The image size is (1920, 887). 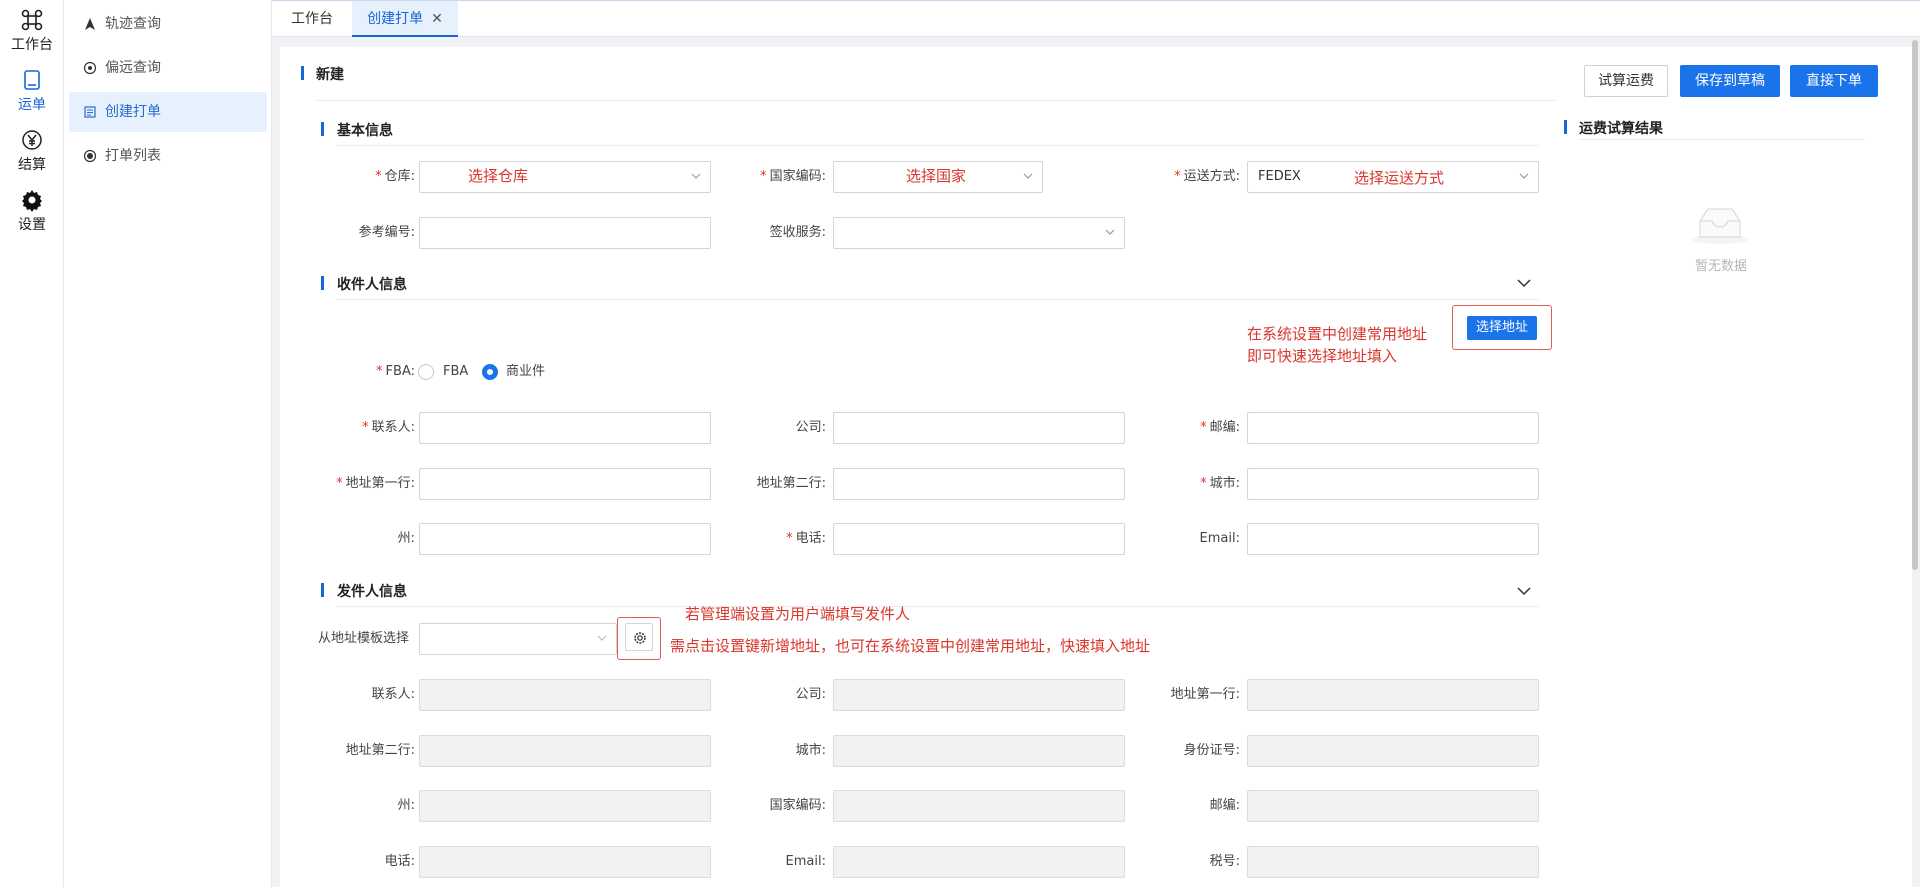 I want to click on sign-service-label: 签收服务:, so click(x=797, y=232).